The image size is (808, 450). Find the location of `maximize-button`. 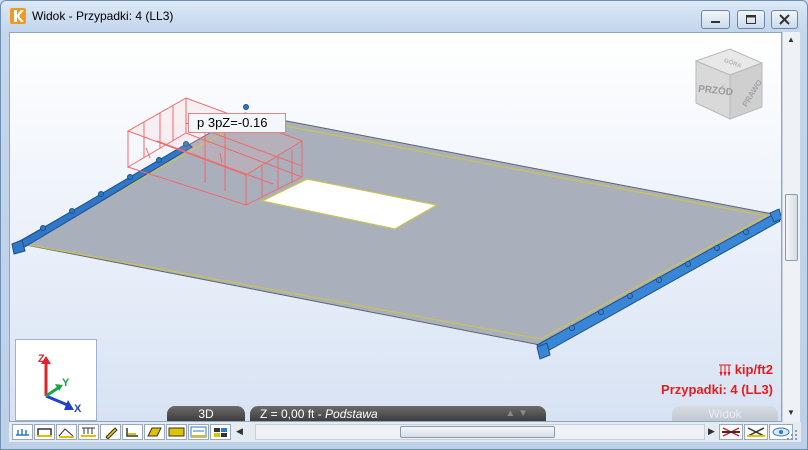

maximize-button is located at coordinates (751, 19).